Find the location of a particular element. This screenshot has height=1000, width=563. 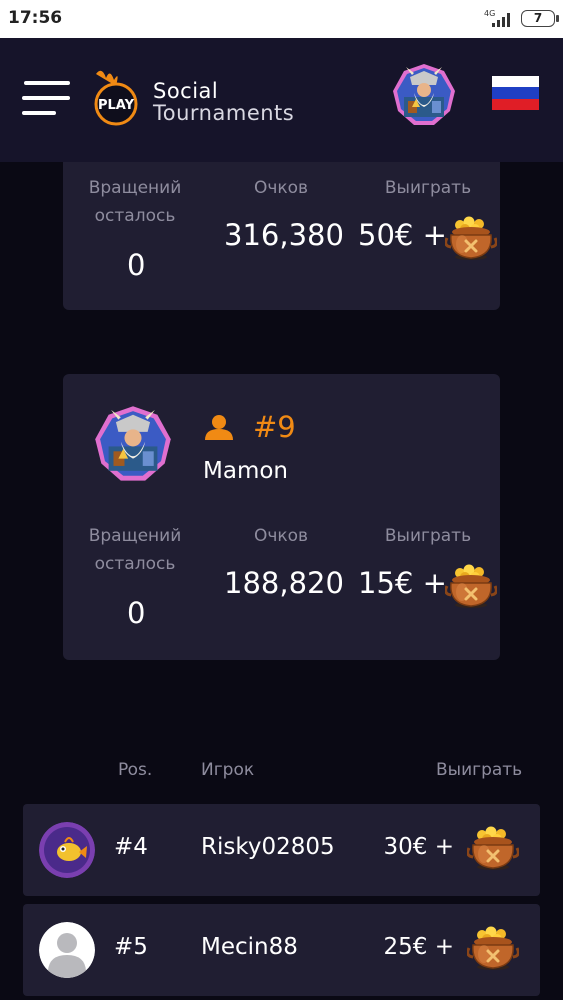

player-name: Mamon is located at coordinates (245, 471).